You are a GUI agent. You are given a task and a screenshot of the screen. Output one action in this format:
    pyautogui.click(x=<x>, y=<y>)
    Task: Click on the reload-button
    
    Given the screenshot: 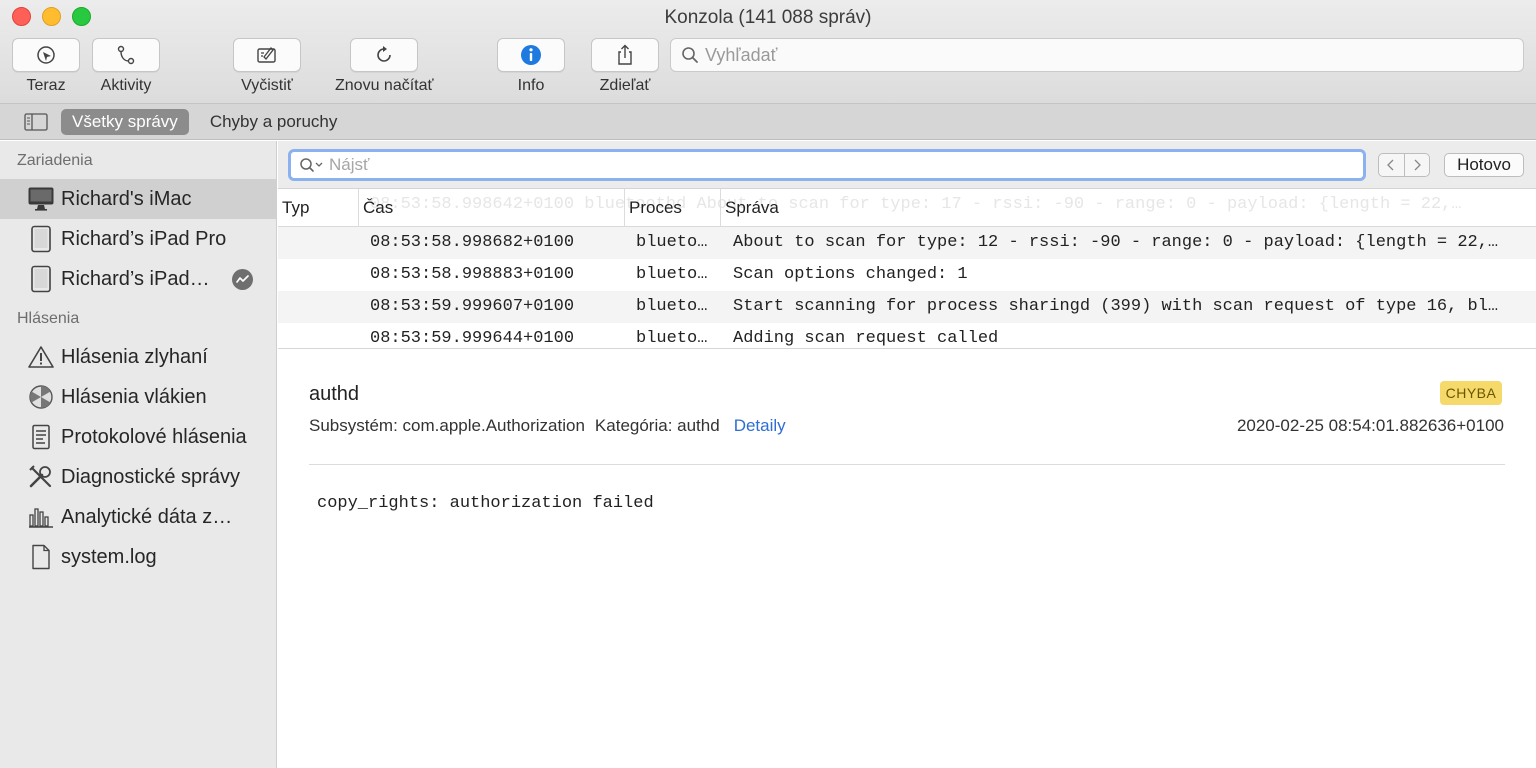 What is the action you would take?
    pyautogui.click(x=384, y=55)
    